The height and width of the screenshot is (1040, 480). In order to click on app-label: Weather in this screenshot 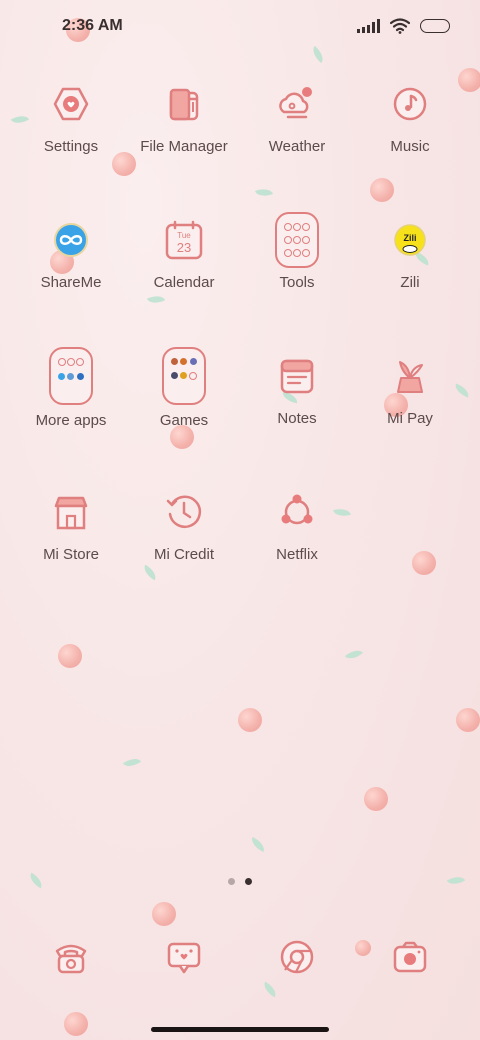, I will do `click(297, 146)`.